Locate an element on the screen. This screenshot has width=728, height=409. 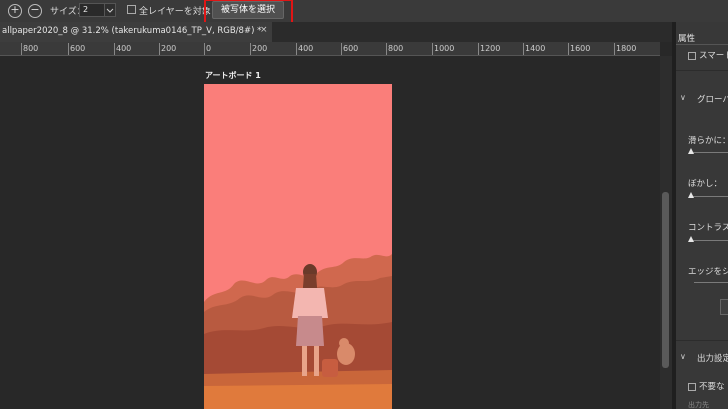
shift-edge-slider-track is located at coordinates (711, 282).